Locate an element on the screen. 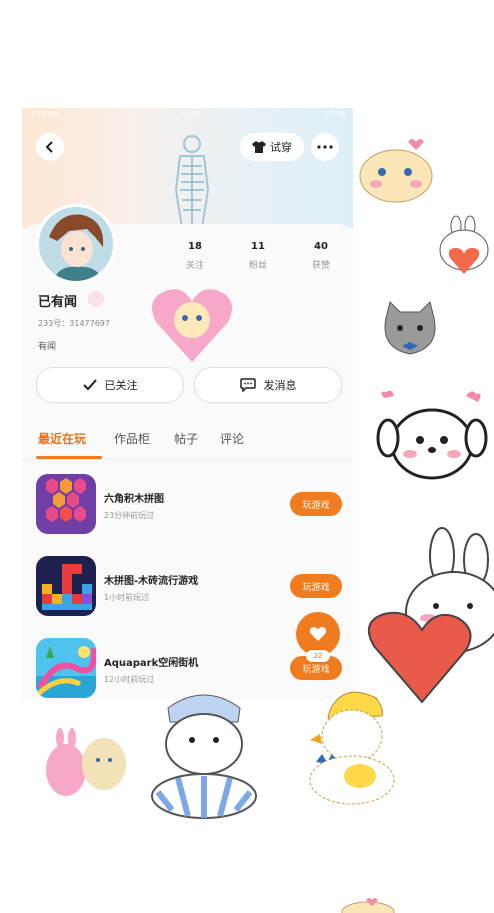 The height and width of the screenshot is (913, 494). stat-value: 18 is located at coordinates (195, 246).